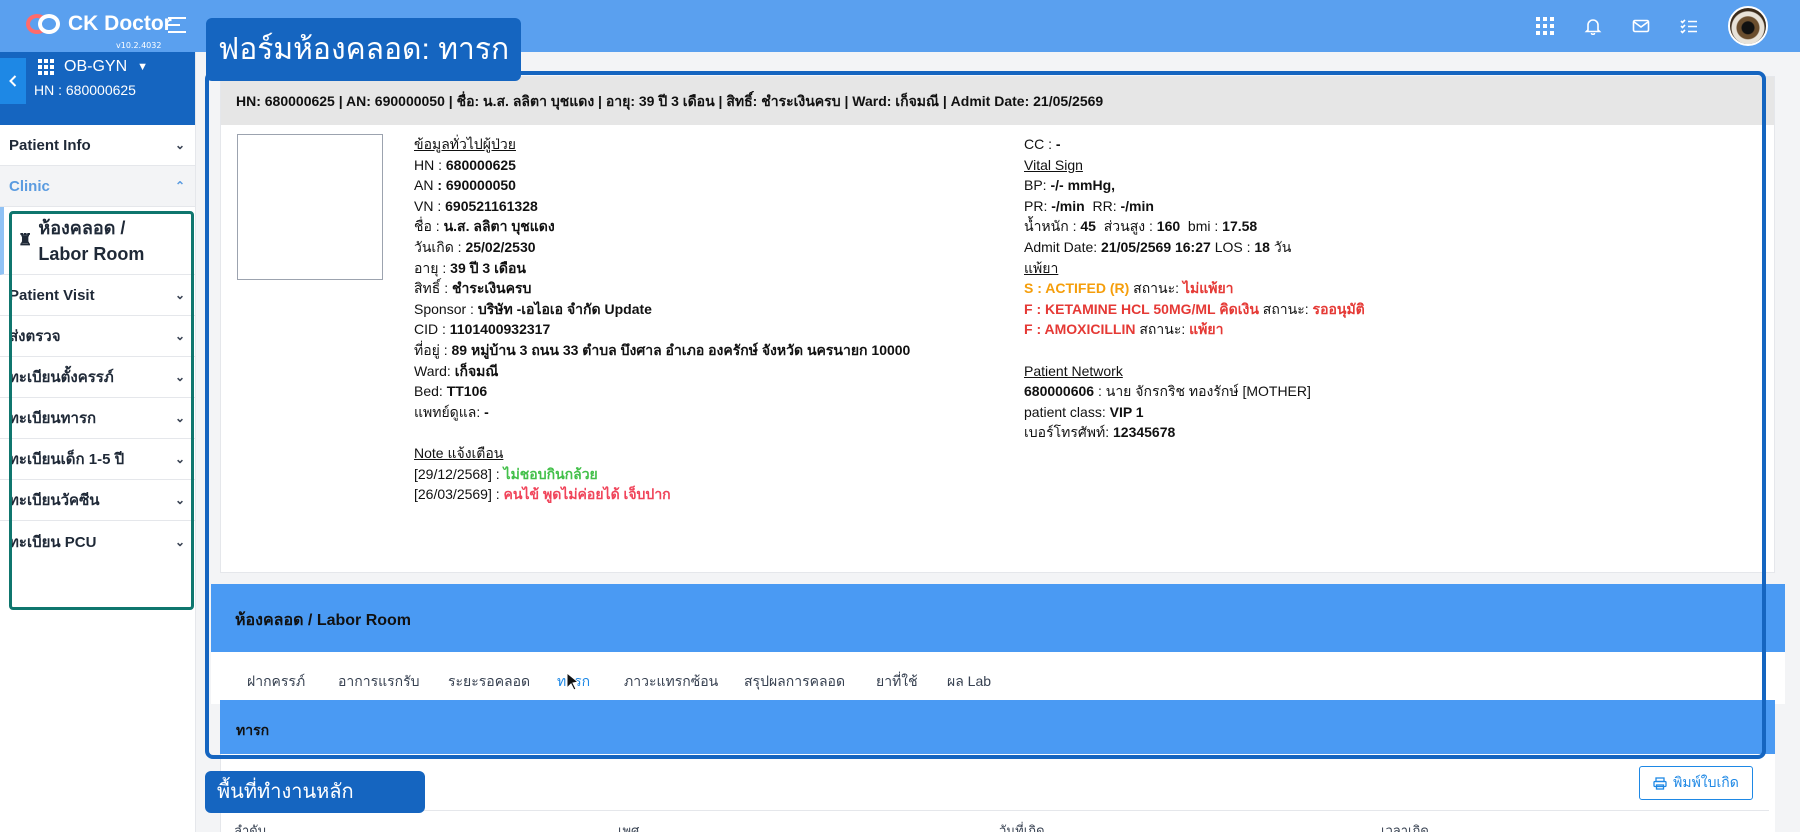 This screenshot has height=832, width=1800. I want to click on tab-admission-symptoms: อาการแรกรับ, so click(379, 682).